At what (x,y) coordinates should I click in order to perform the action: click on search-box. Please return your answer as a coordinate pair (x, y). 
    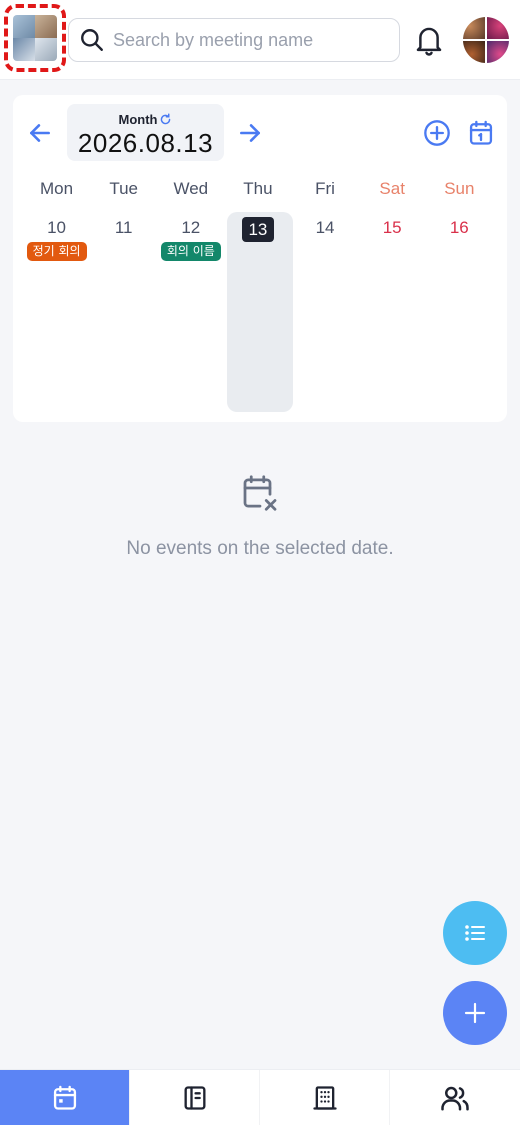
    Looking at the image, I should click on (234, 40).